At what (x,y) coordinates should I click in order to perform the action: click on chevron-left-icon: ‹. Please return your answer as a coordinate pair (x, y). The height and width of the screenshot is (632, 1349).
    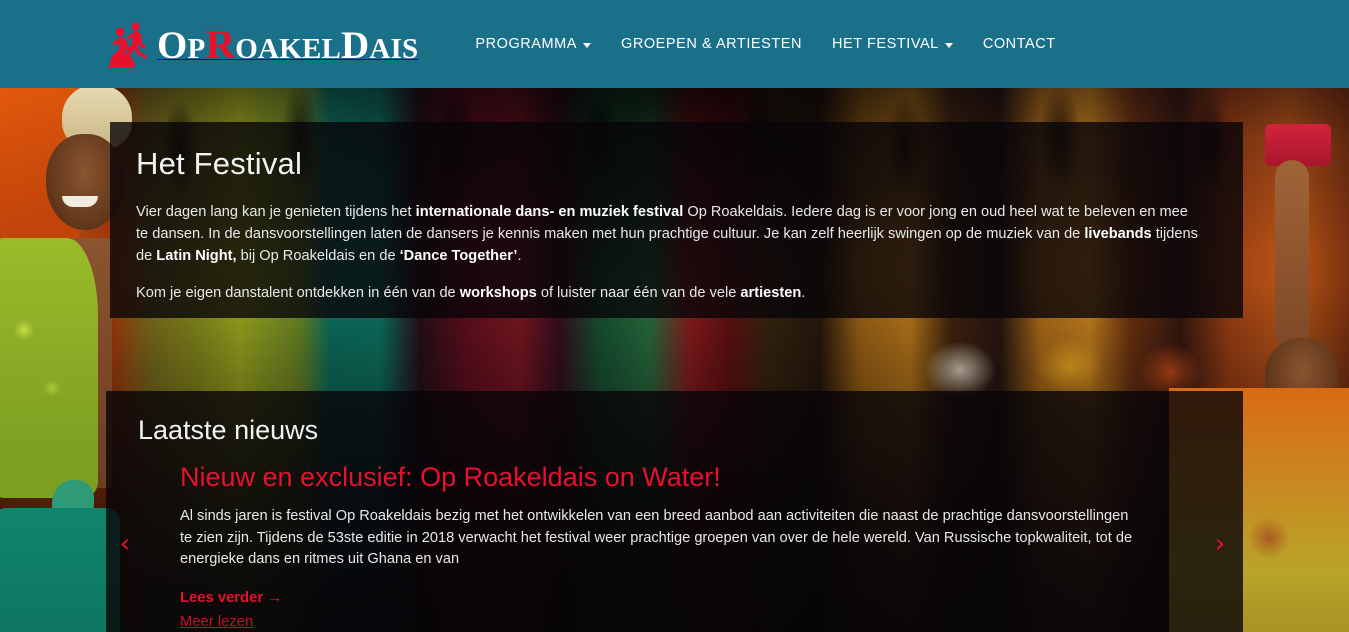
    Looking at the image, I should click on (125, 544).